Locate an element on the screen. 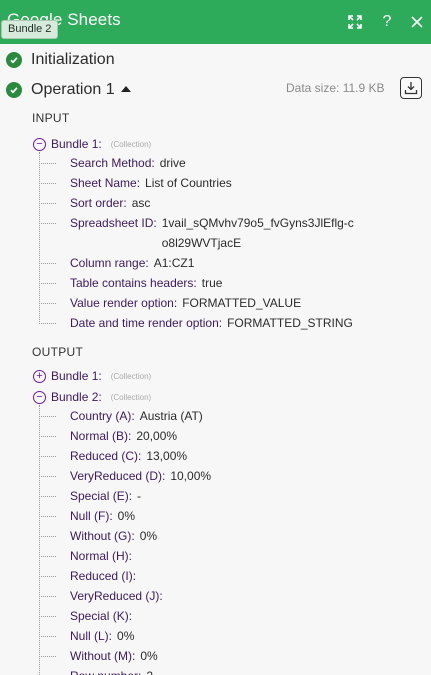  caret-up-icon is located at coordinates (125, 89).